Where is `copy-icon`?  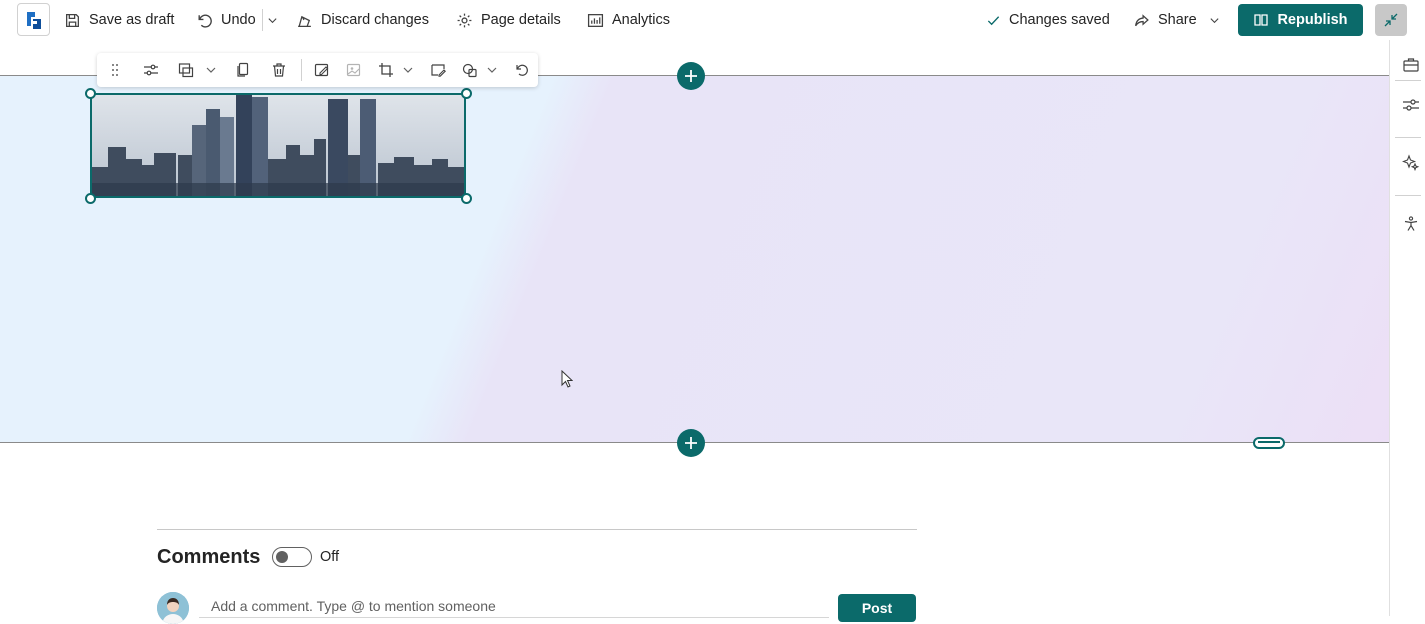
copy-icon is located at coordinates (243, 70).